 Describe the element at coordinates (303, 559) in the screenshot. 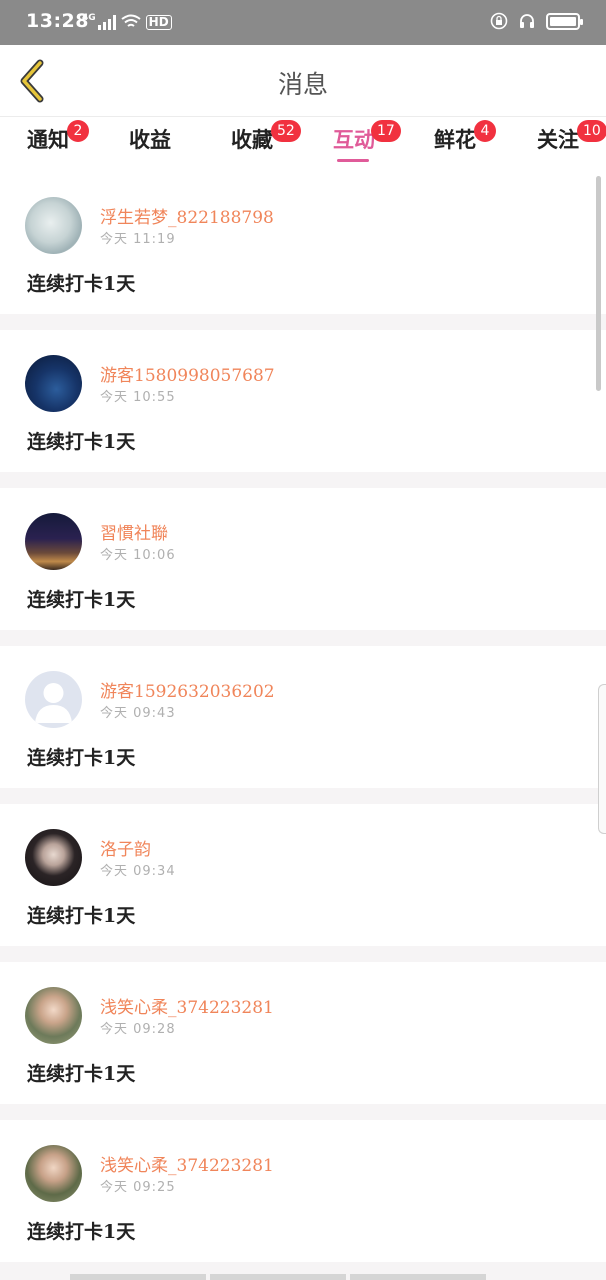

I see `message-card: 習慣社聯 今天 10:06 连续打卡1天` at that location.